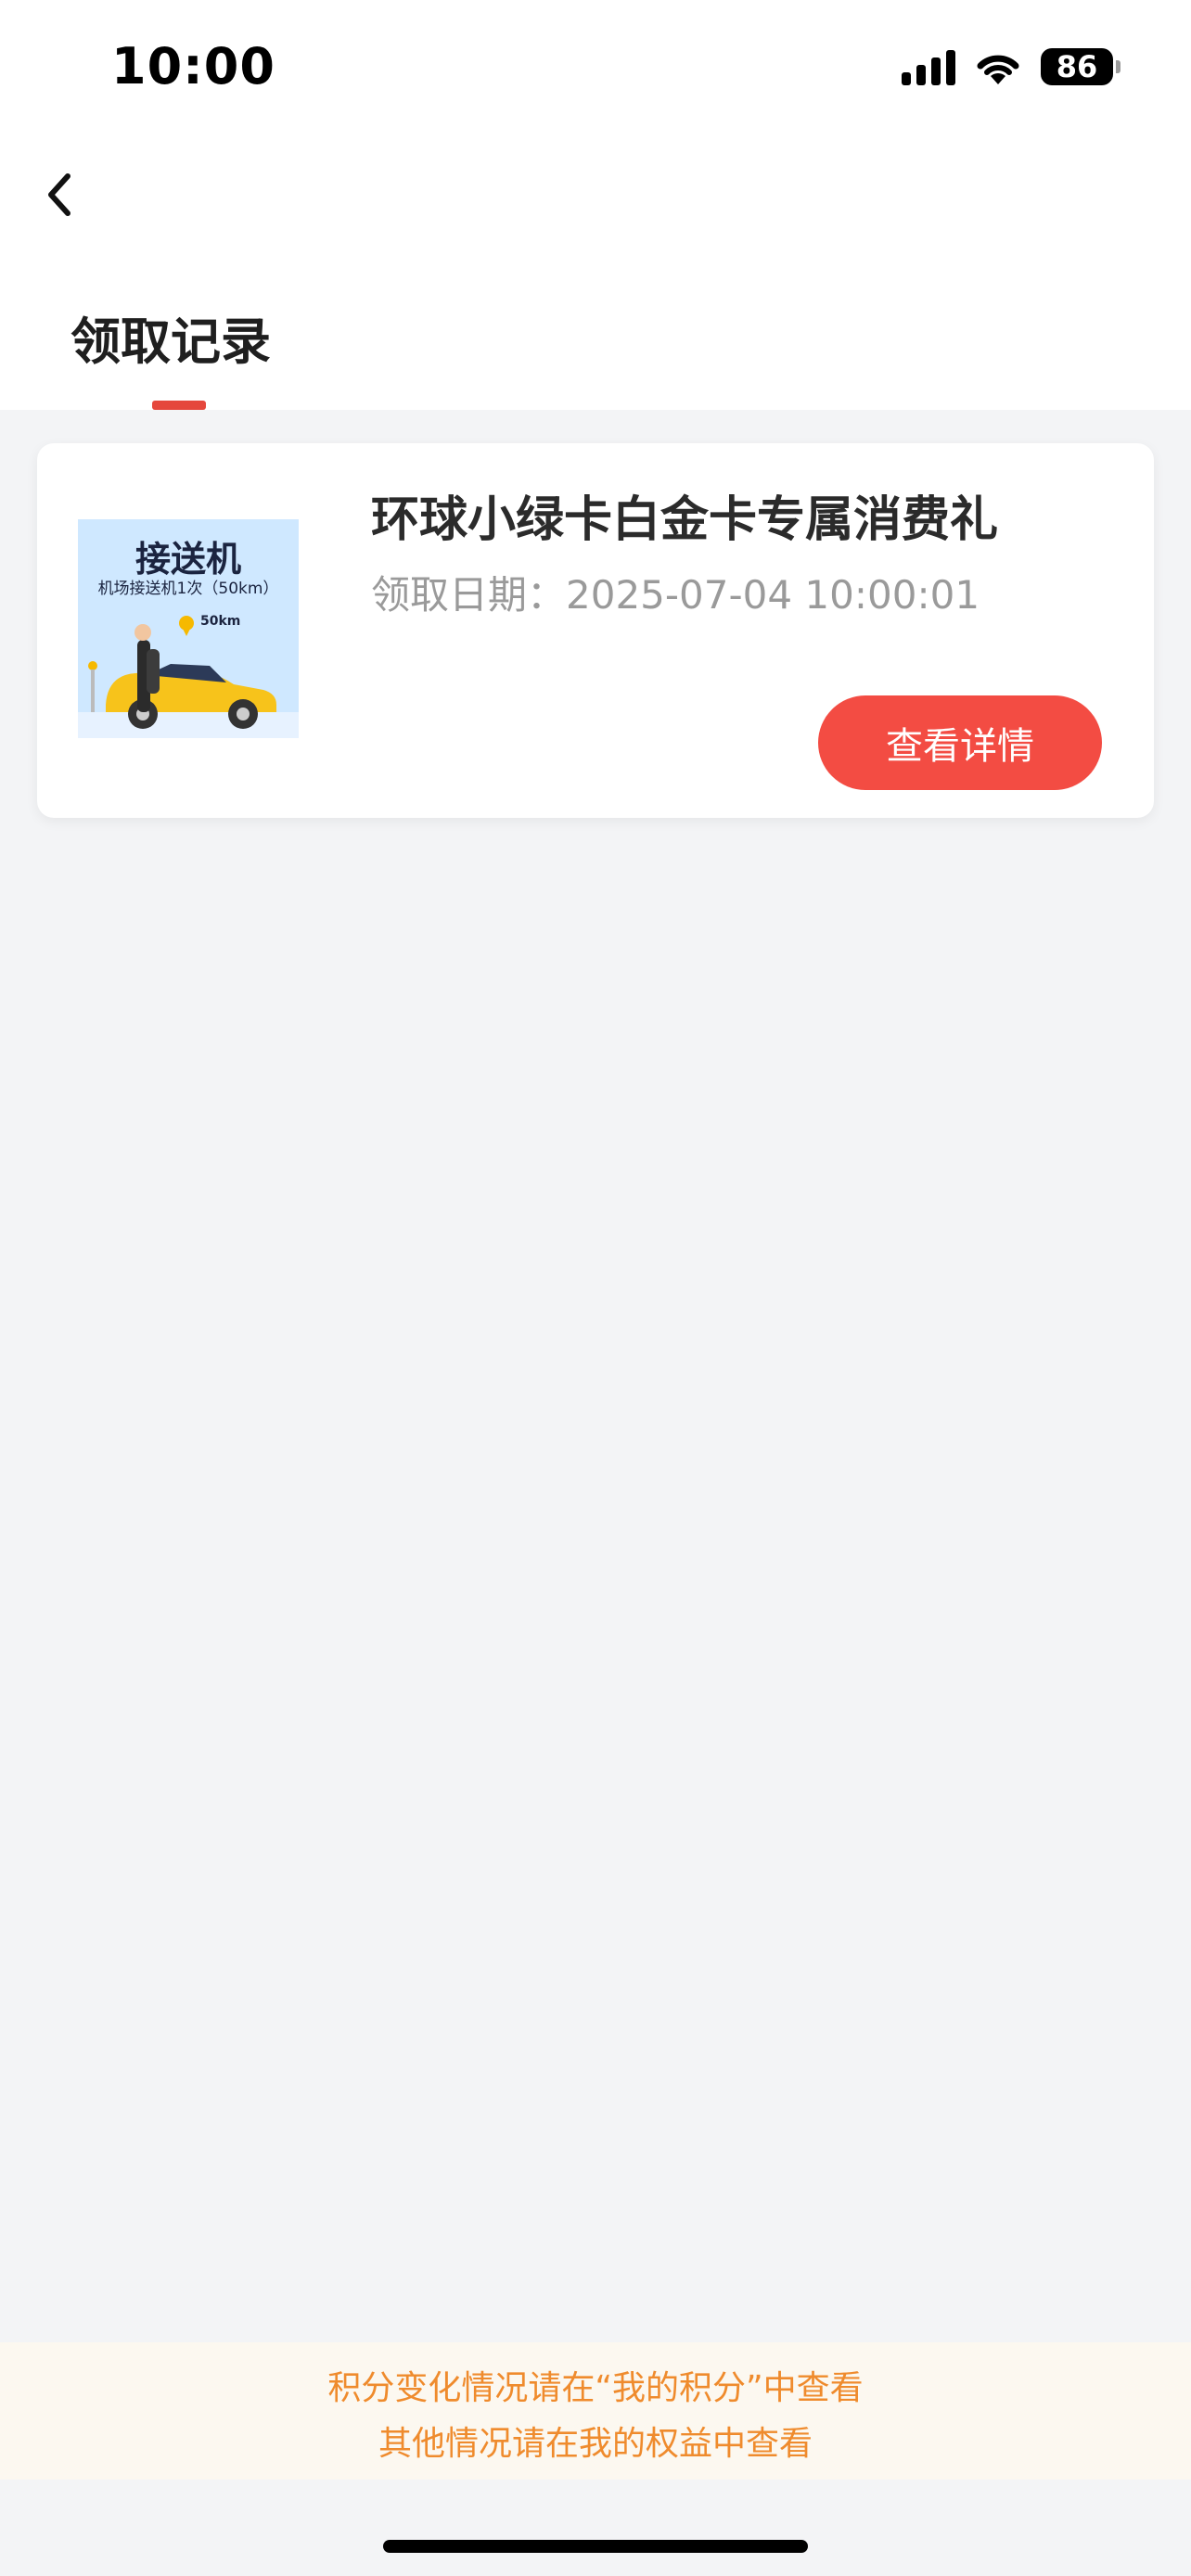 The image size is (1191, 2576). What do you see at coordinates (685, 520) in the screenshot?
I see `record-title: 环球小绿卡白金卡专属消费礼` at bounding box center [685, 520].